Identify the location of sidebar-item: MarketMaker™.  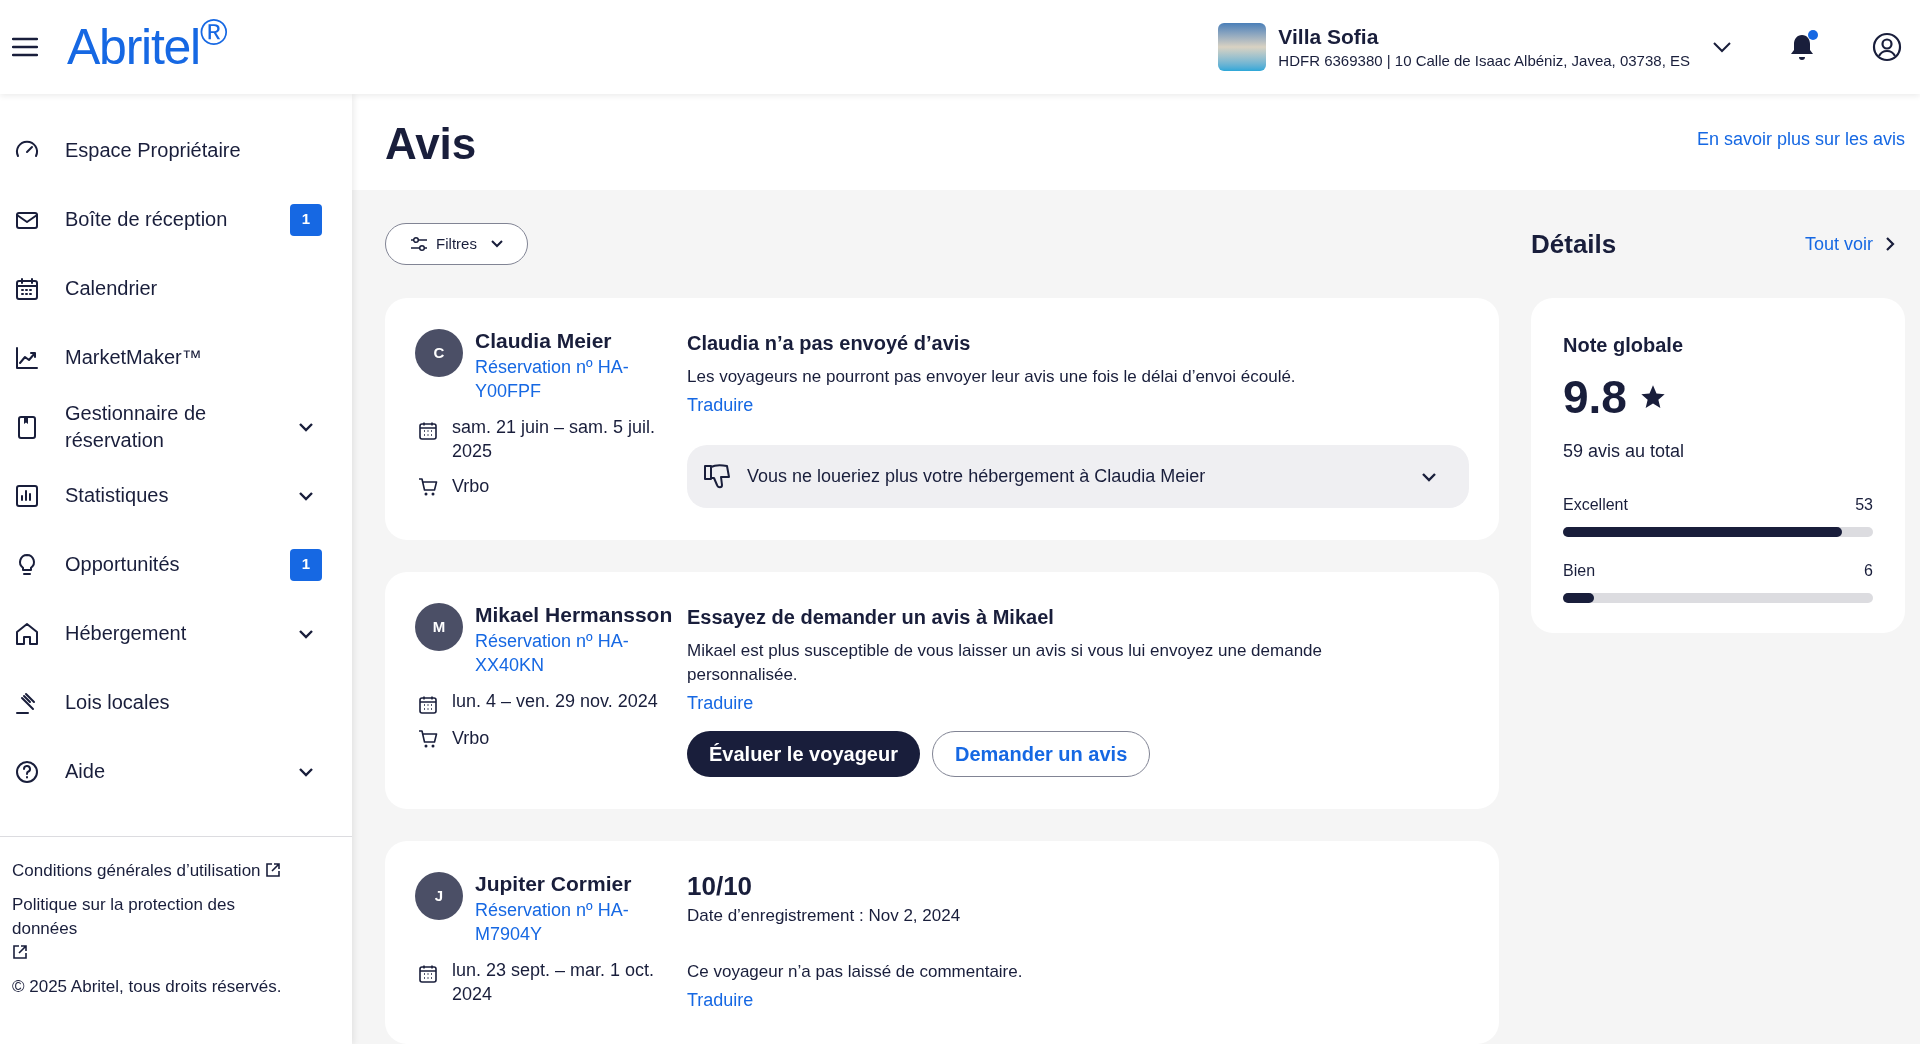
(176, 357).